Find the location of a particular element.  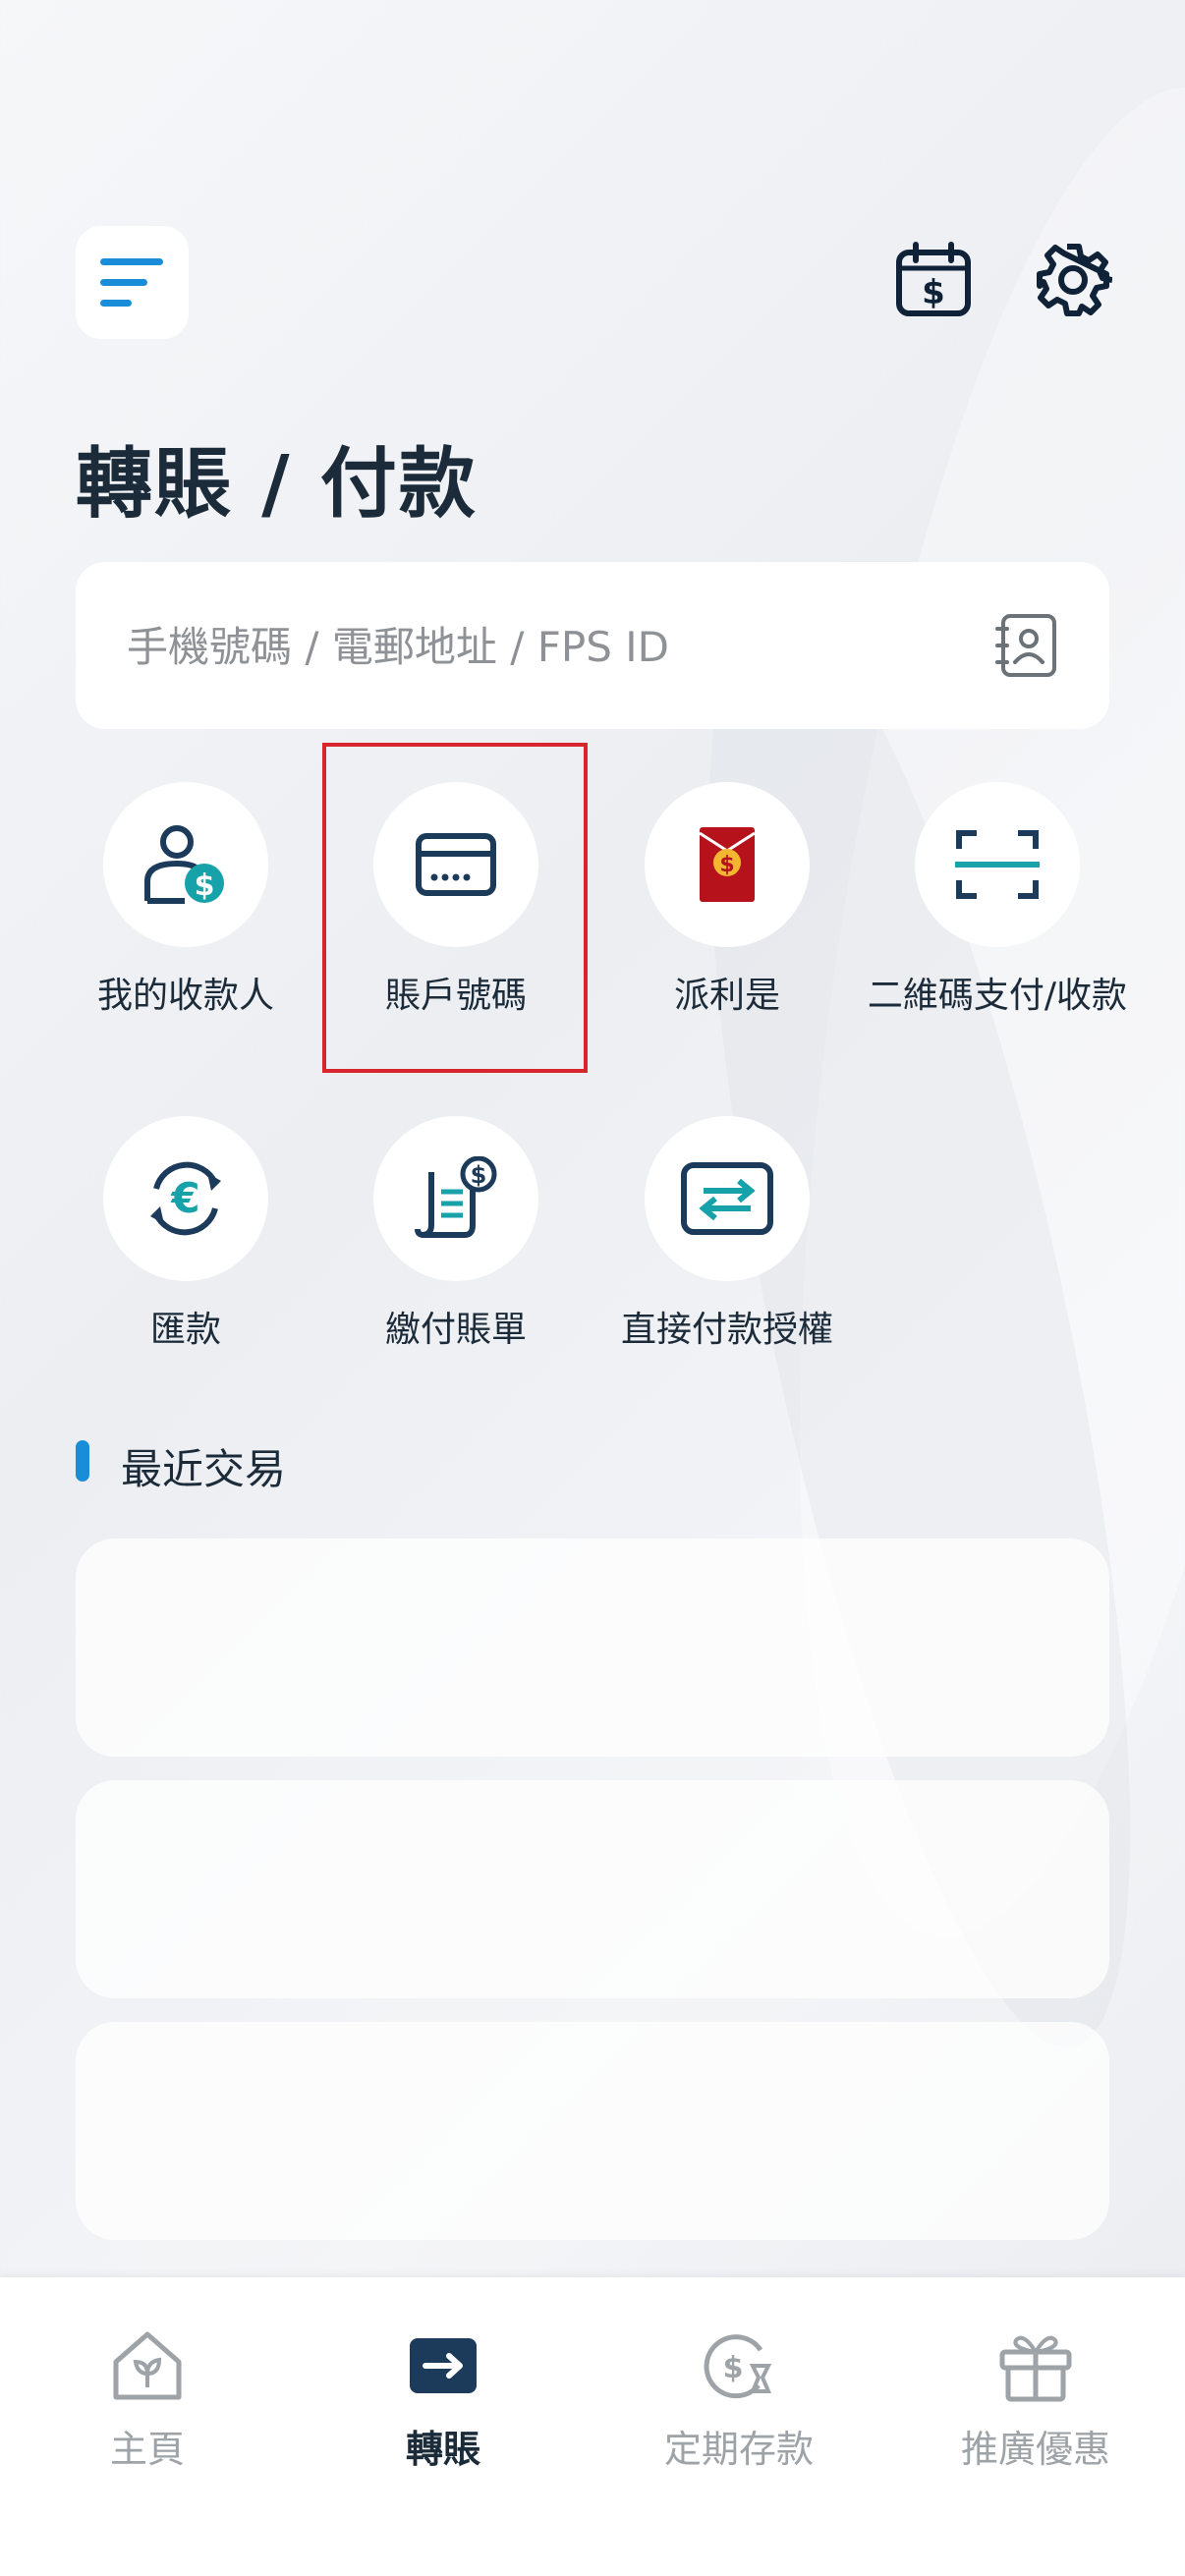

tab-time-deposit: $ 定期存款 is located at coordinates (739, 2399).